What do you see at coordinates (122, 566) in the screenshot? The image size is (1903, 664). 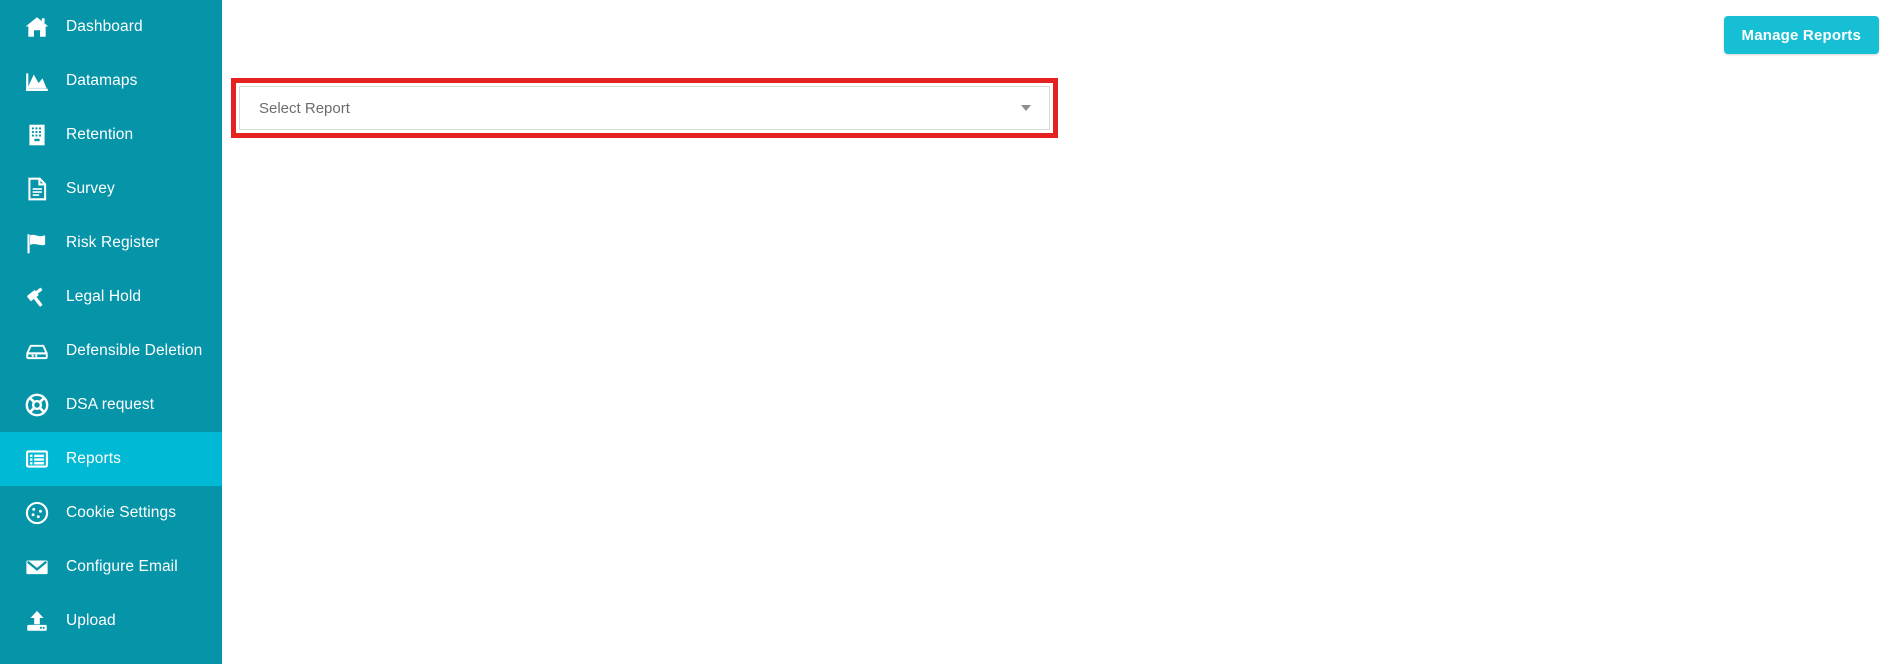 I see `sidebar-item-label: Configure Email` at bounding box center [122, 566].